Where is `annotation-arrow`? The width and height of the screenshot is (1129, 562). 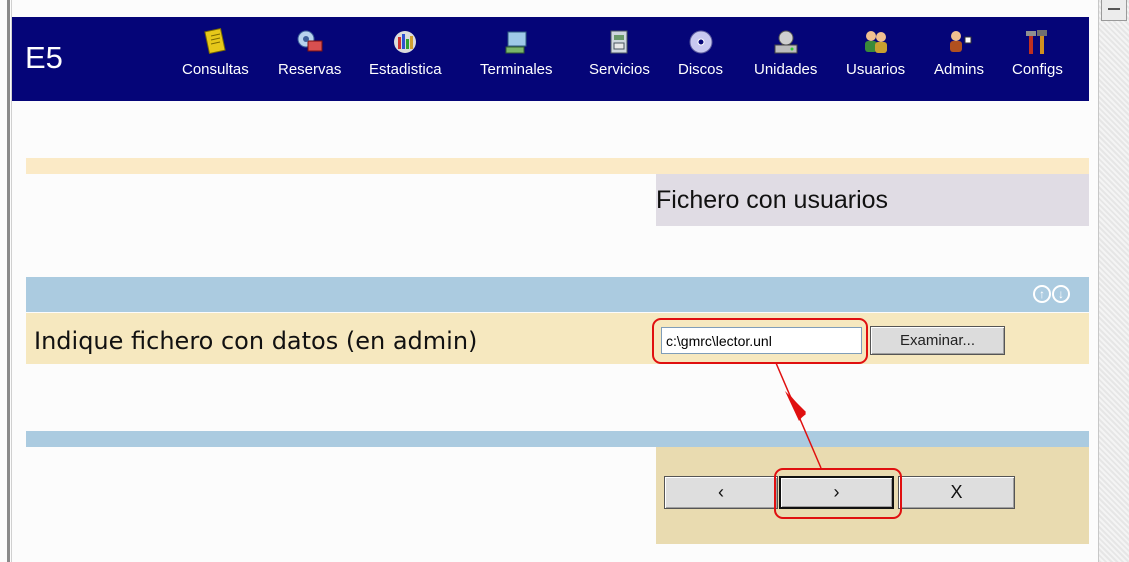 annotation-arrow is located at coordinates (798, 415).